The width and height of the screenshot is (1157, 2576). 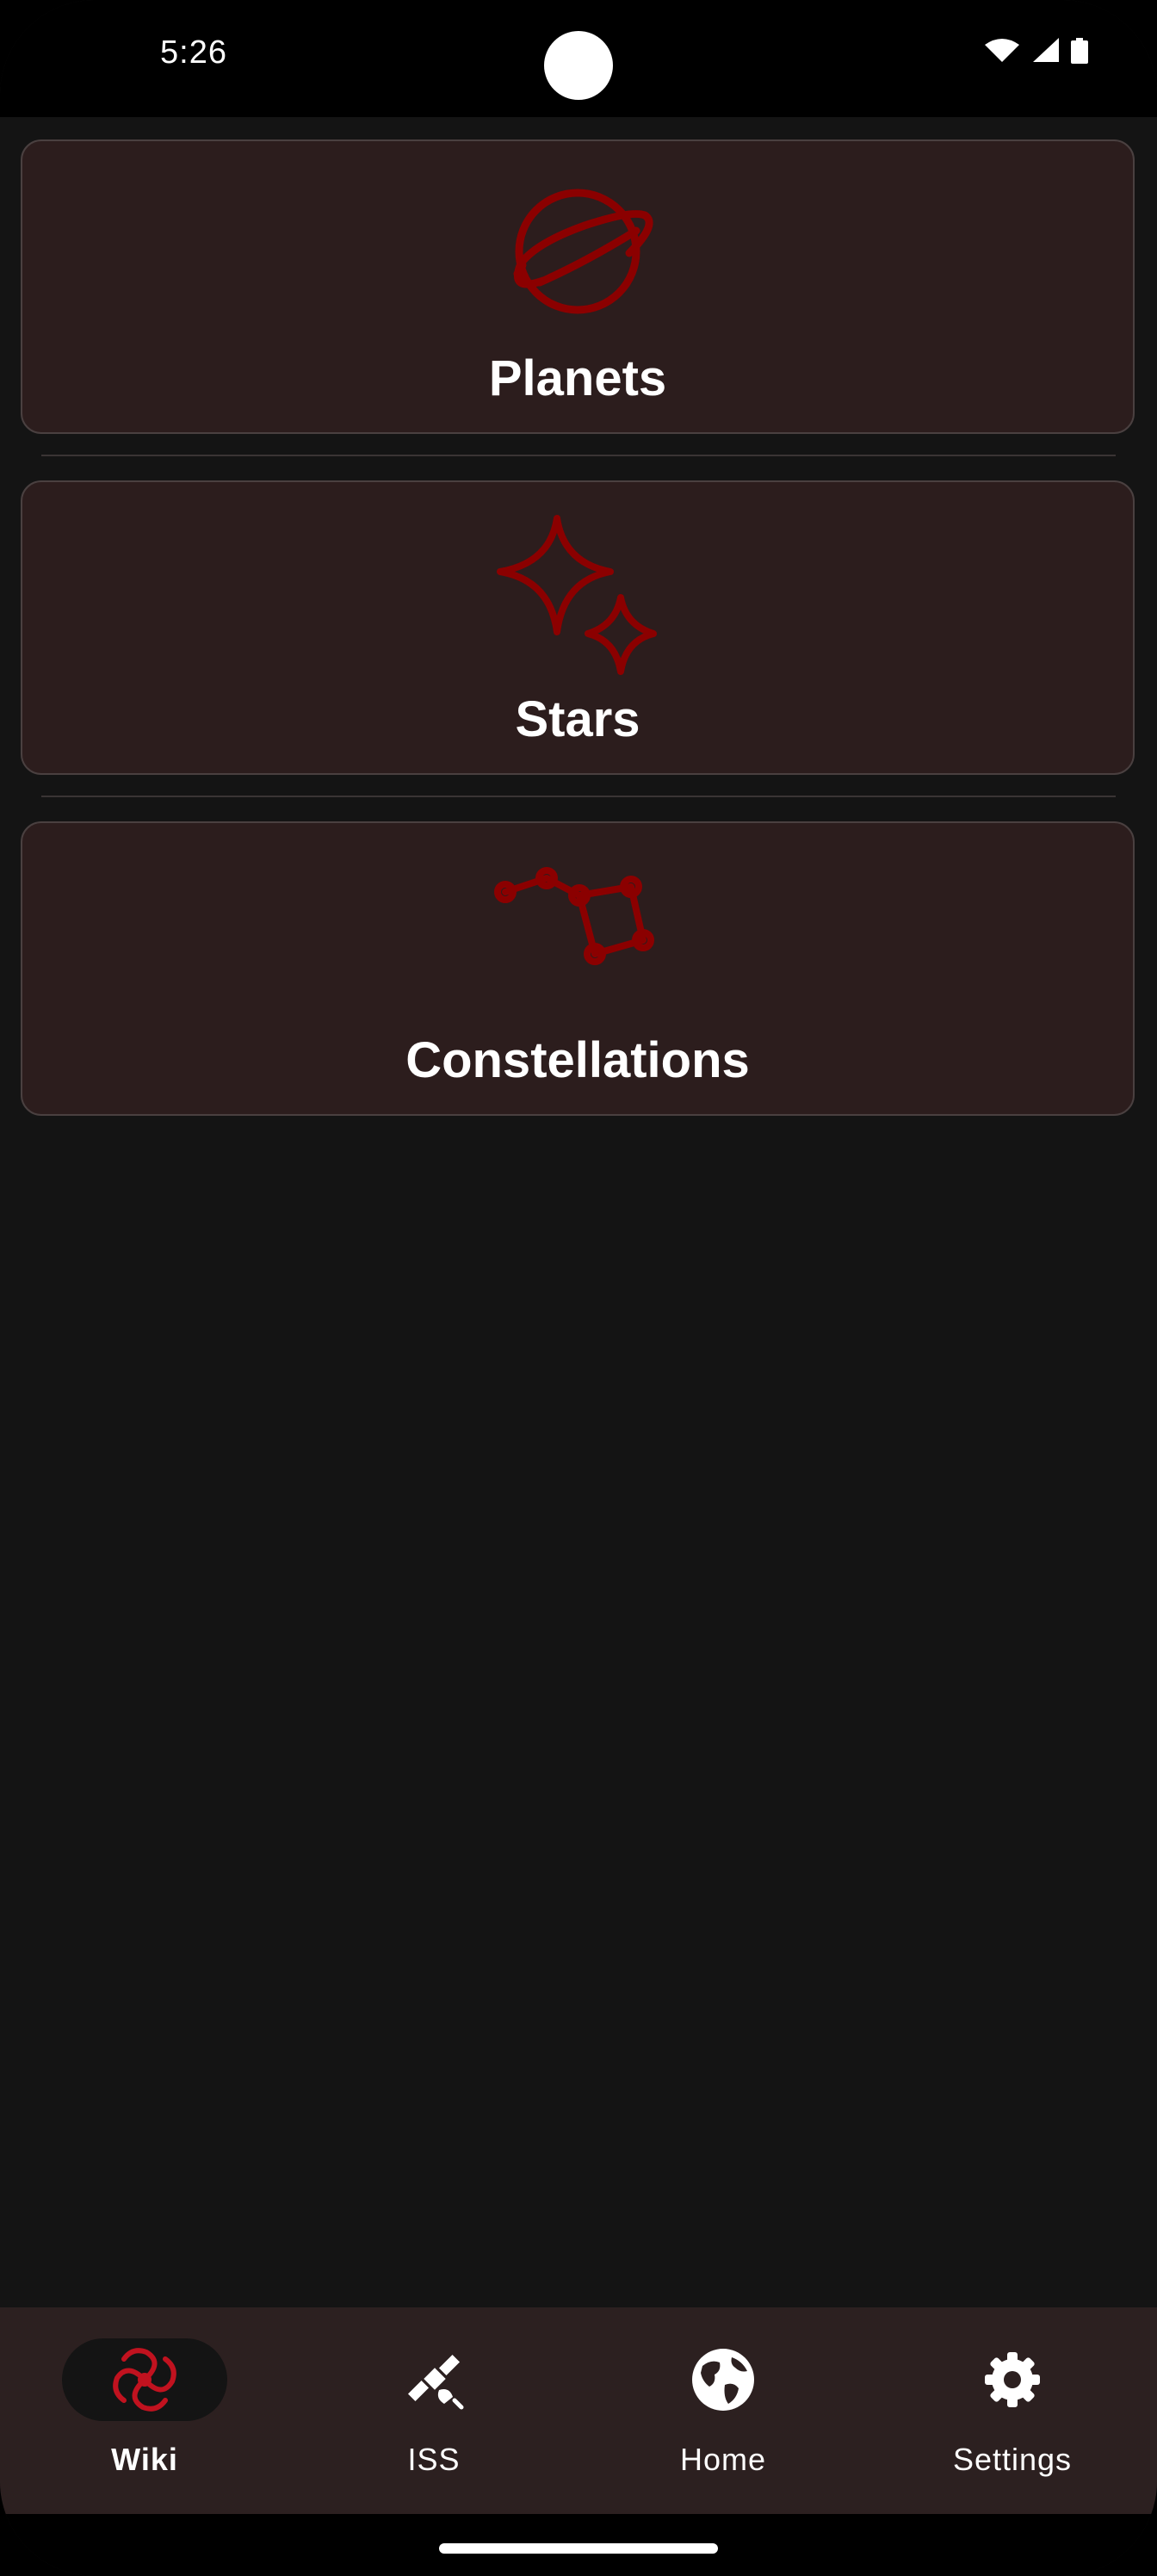 What do you see at coordinates (194, 51) in the screenshot?
I see `status-time: 5:26` at bounding box center [194, 51].